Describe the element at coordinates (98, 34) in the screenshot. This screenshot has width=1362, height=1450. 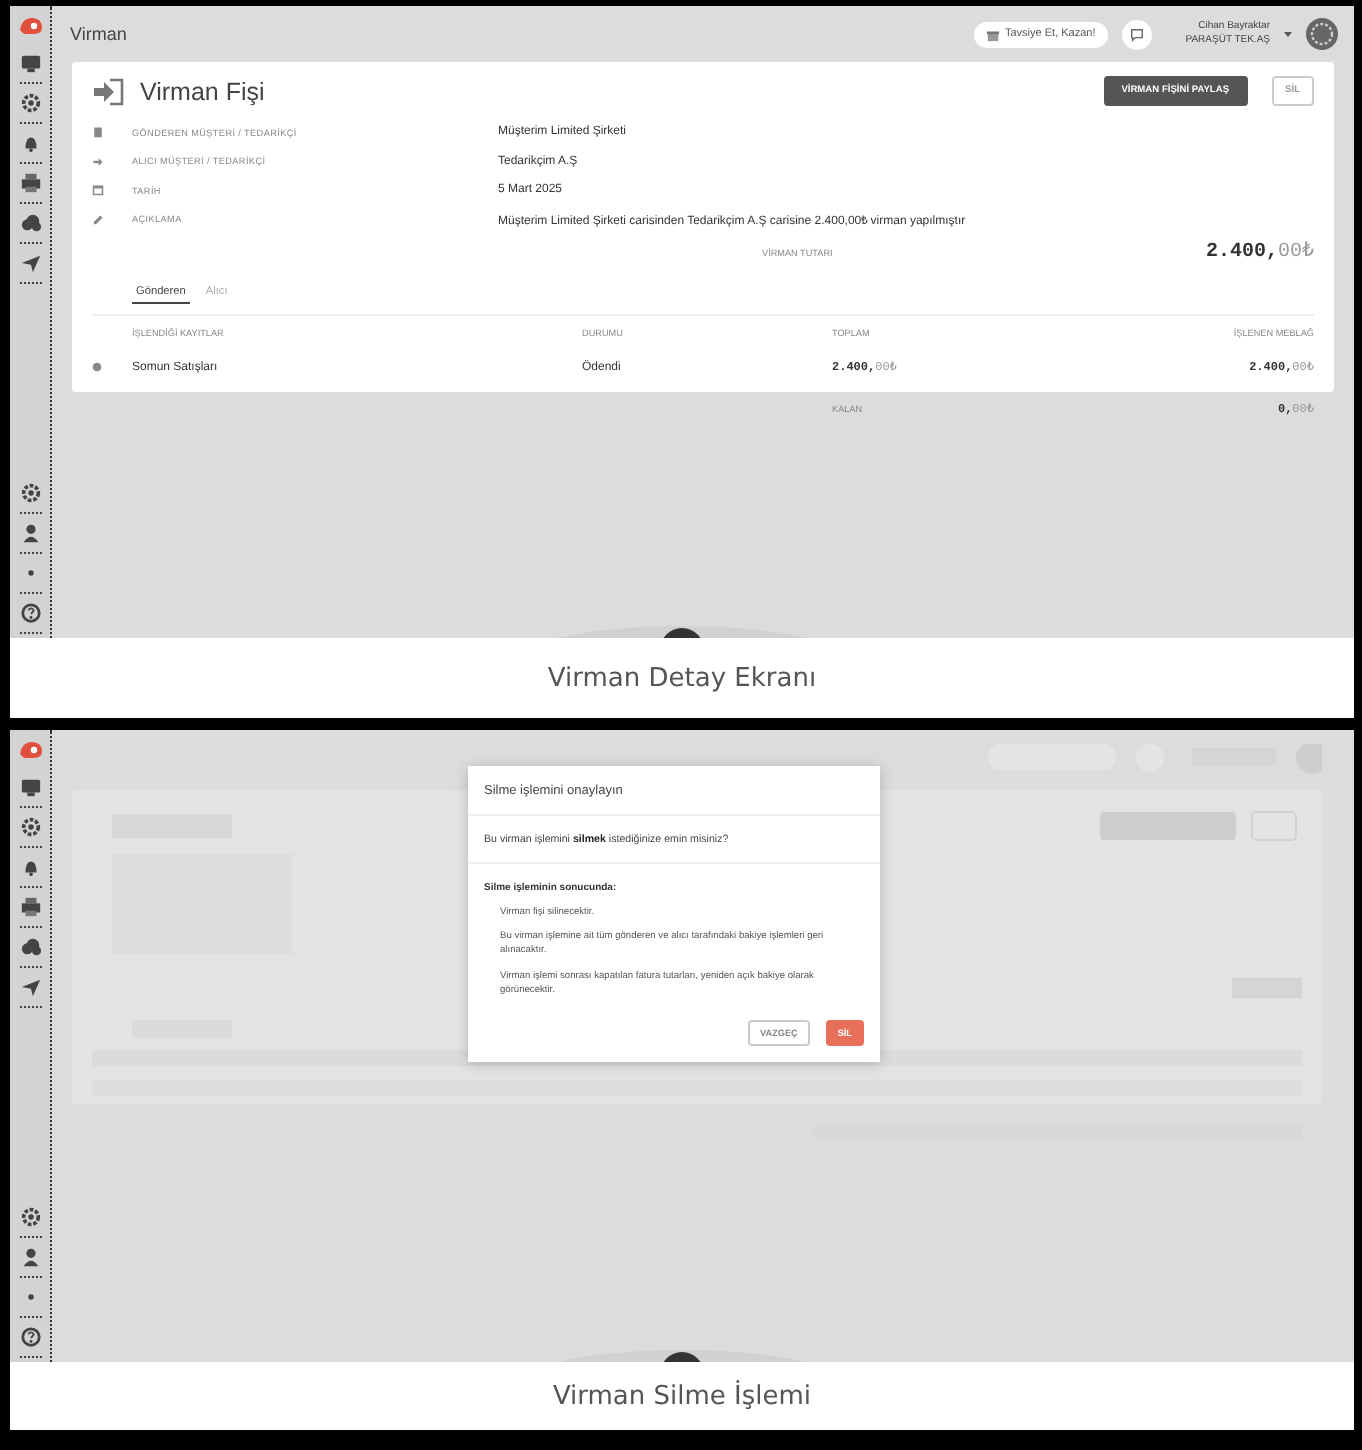
I see `page-title: Virman` at that location.